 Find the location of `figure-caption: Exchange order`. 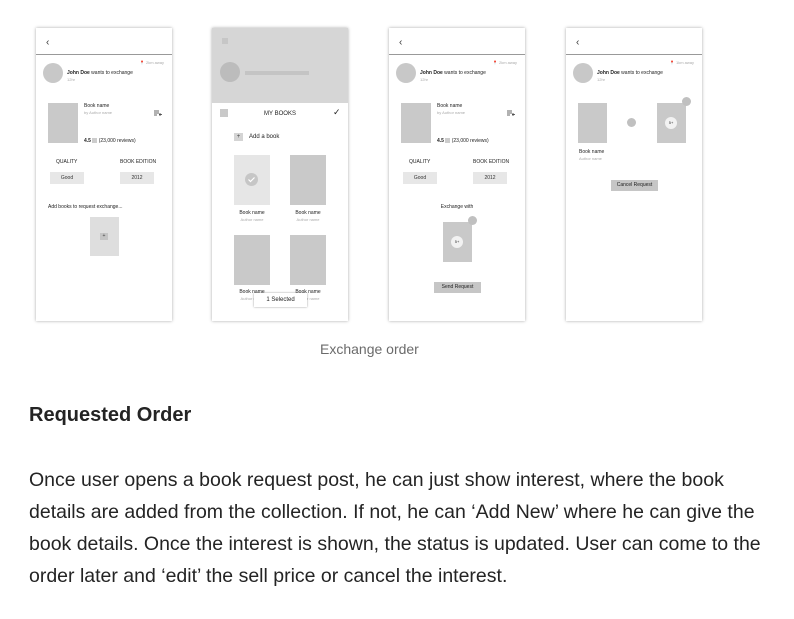

figure-caption: Exchange order is located at coordinates (369, 349).